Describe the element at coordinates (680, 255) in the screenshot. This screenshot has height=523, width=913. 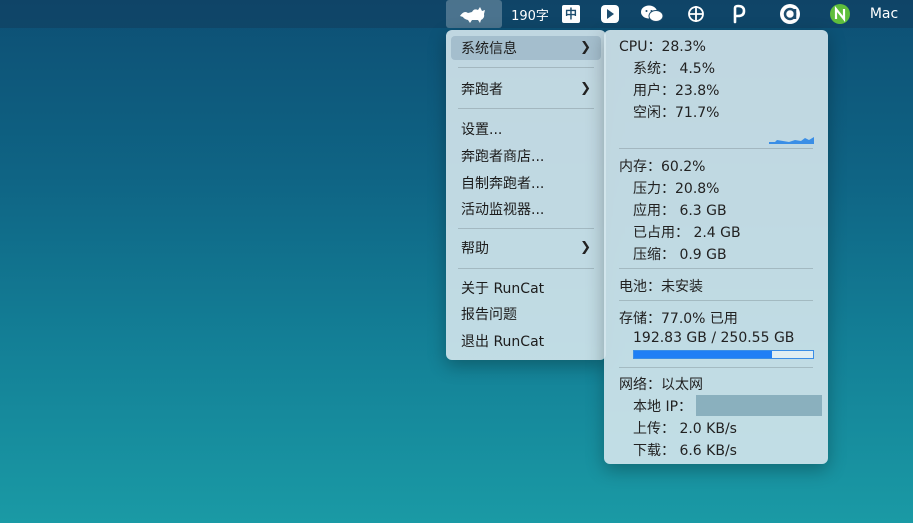
I see `memory-compressed: 压缩： 0.9 GB` at that location.